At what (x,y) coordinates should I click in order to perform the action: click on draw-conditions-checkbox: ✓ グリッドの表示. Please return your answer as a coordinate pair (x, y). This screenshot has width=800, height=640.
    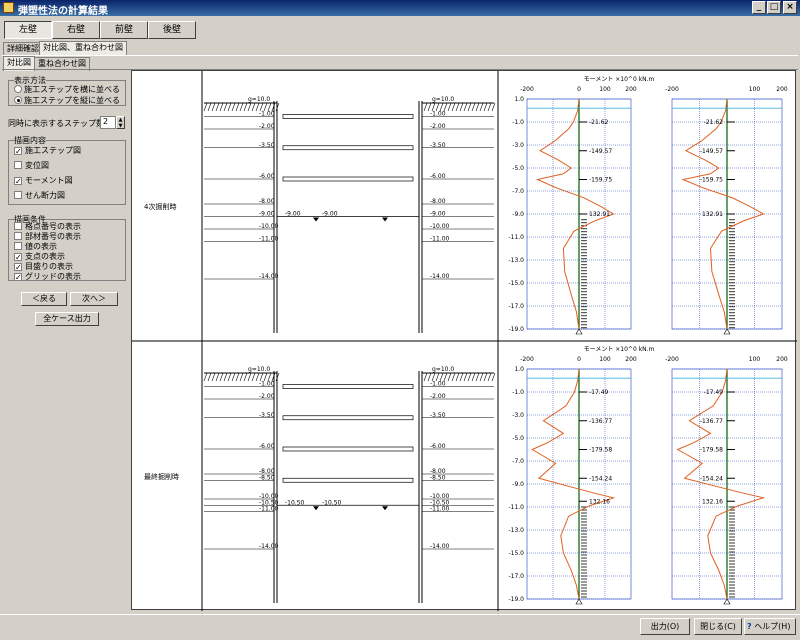
    Looking at the image, I should click on (47, 276).